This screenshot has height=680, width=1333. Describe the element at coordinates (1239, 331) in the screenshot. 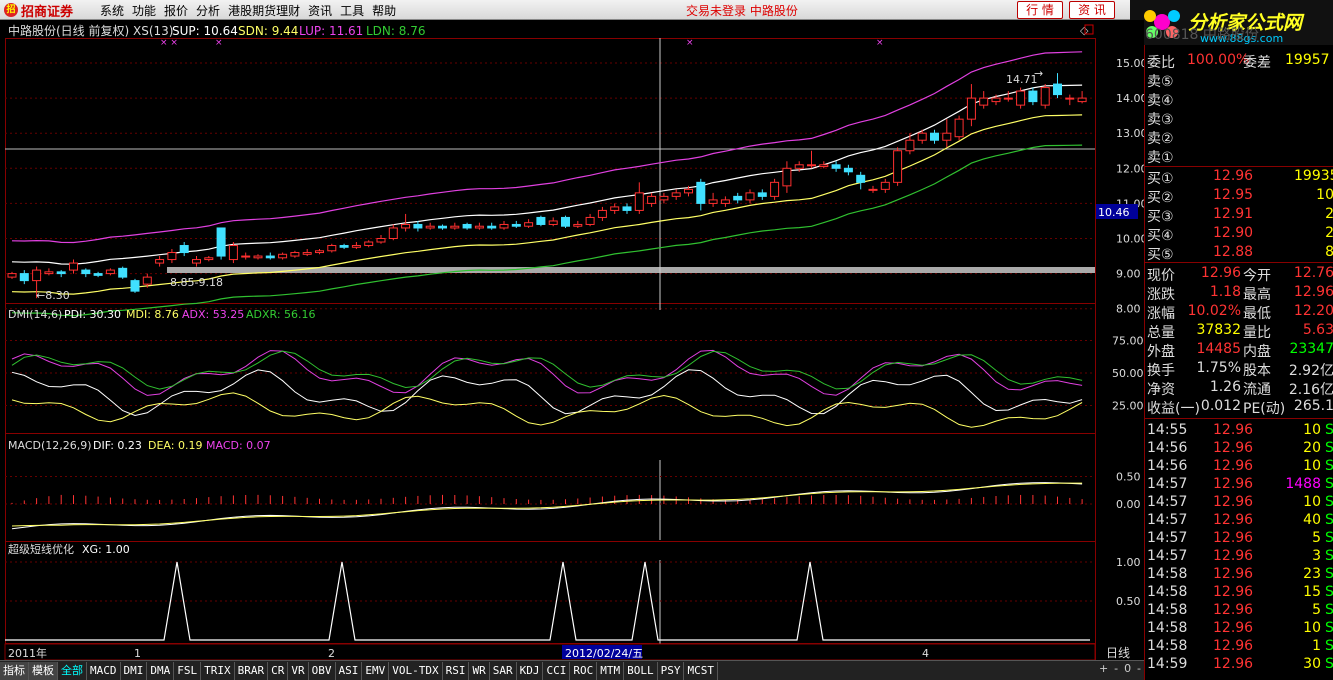

I see `stat-row: 总量 37832 量比 5.63` at that location.